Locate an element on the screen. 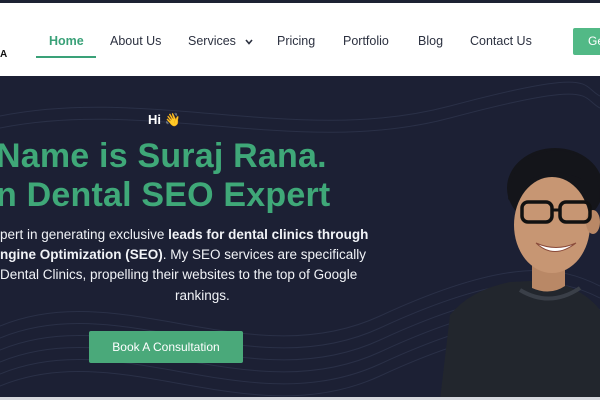 This screenshot has height=400, width=600. nav-services-label: Services is located at coordinates (212, 41).